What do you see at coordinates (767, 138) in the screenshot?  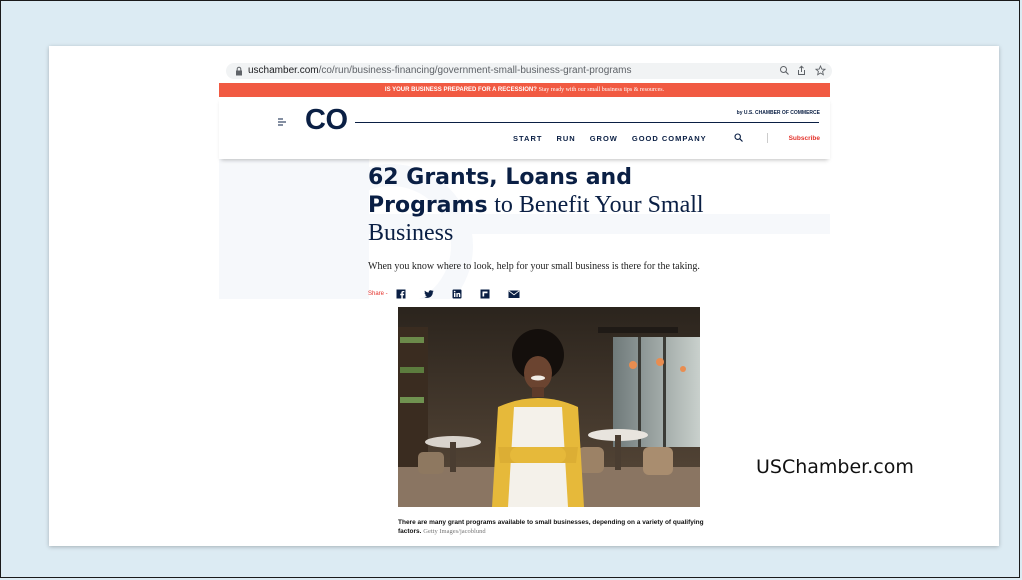 I see `nav-divider` at bounding box center [767, 138].